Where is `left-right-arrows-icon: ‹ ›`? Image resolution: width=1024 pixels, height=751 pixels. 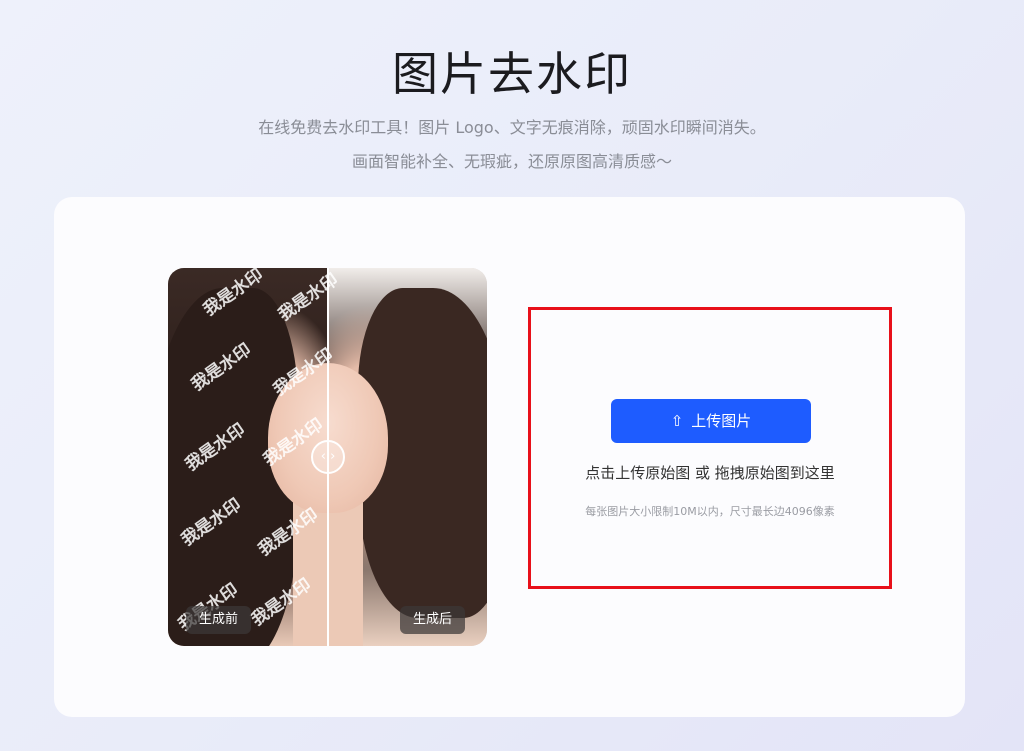 left-right-arrows-icon: ‹ › is located at coordinates (328, 457).